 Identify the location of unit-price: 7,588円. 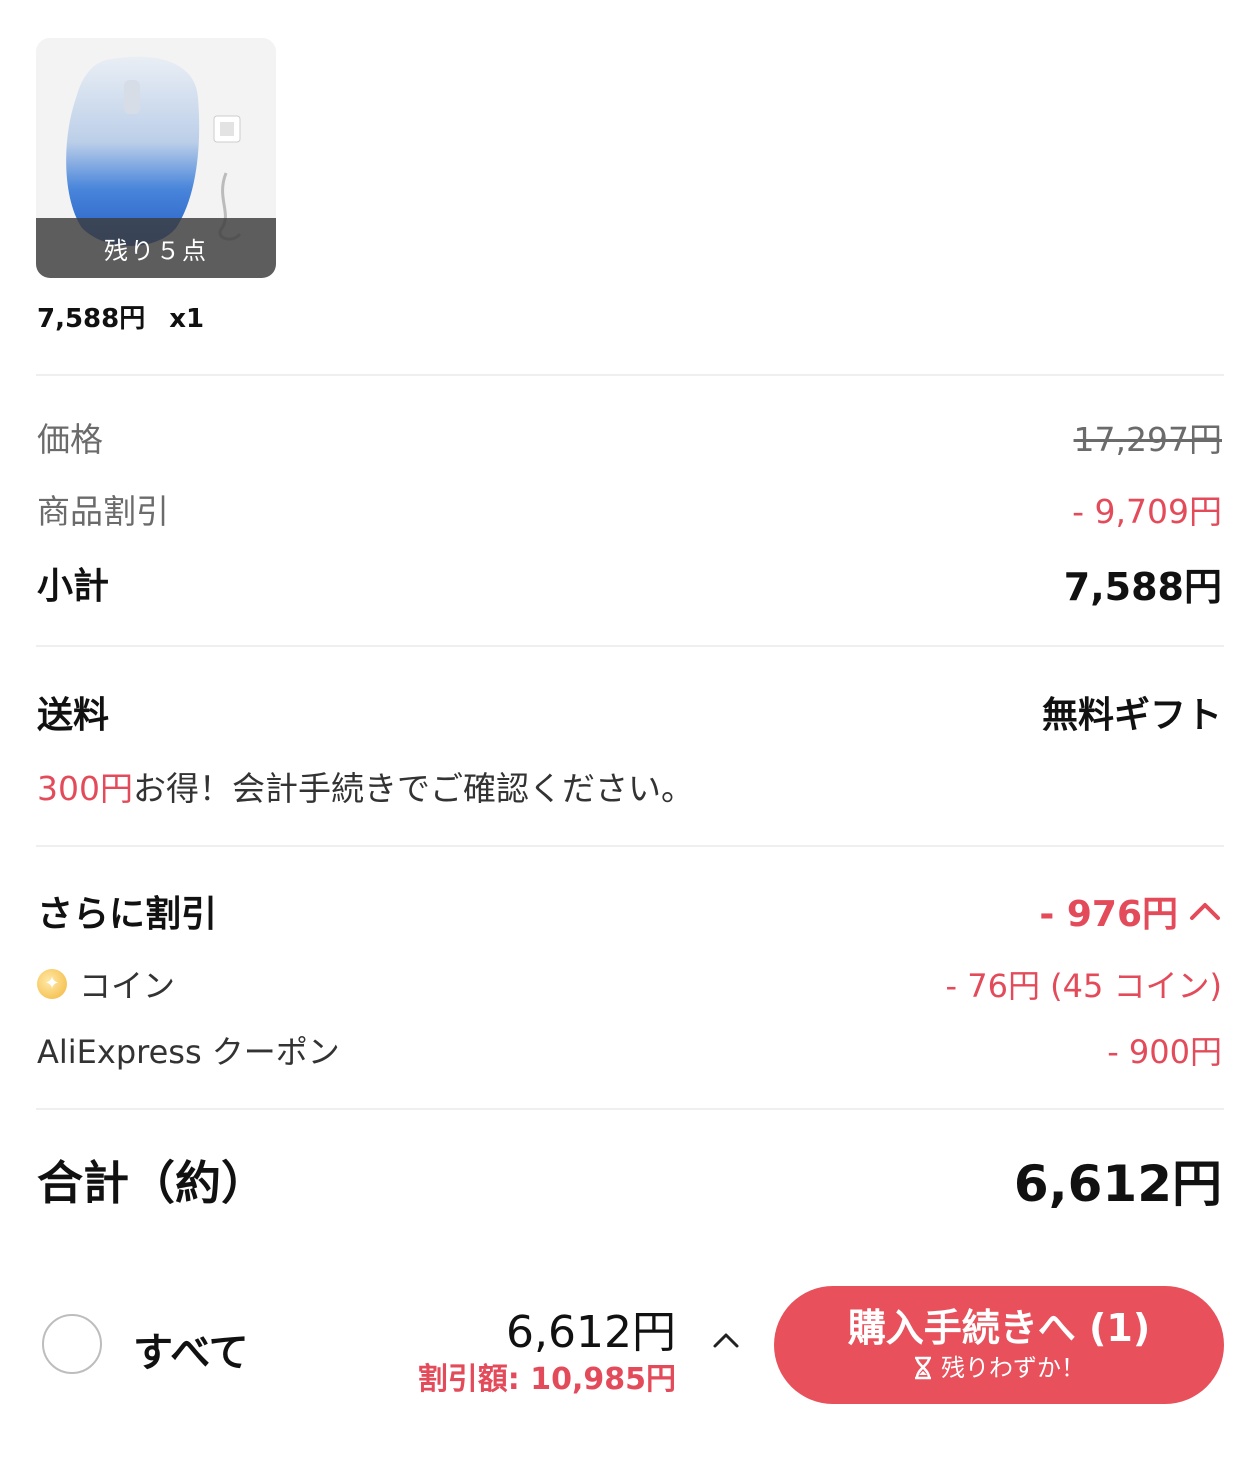
(91, 319).